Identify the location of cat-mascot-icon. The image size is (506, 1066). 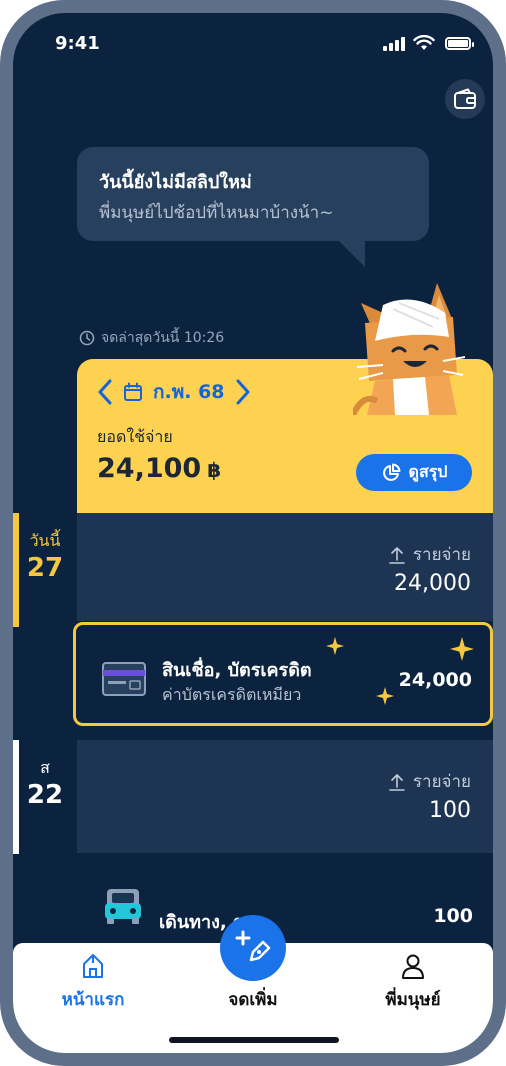
(409, 349).